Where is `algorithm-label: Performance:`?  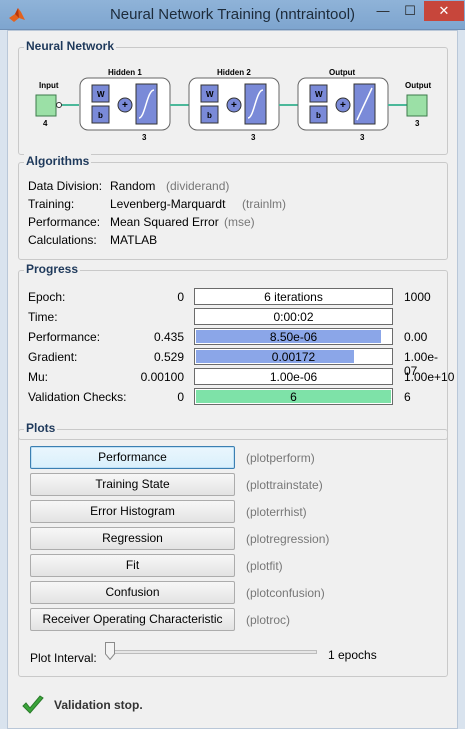 algorithm-label: Performance: is located at coordinates (64, 222).